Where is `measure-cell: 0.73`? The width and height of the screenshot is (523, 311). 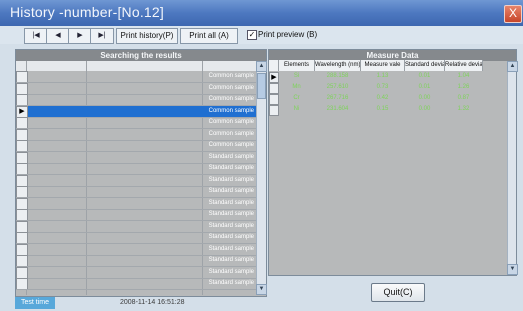 measure-cell: 0.73 is located at coordinates (382, 87).